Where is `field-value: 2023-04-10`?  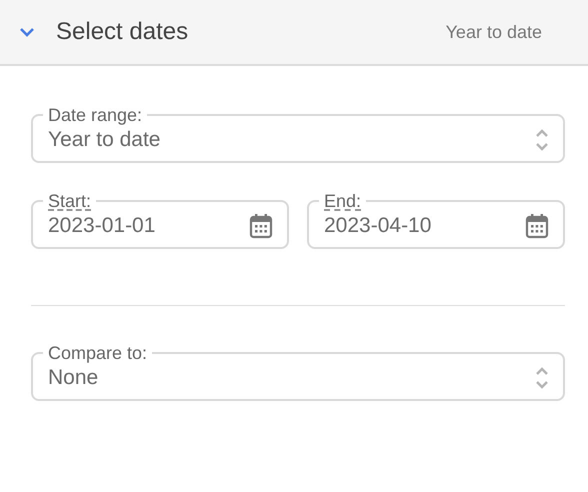
field-value: 2023-04-10 is located at coordinates (378, 226).